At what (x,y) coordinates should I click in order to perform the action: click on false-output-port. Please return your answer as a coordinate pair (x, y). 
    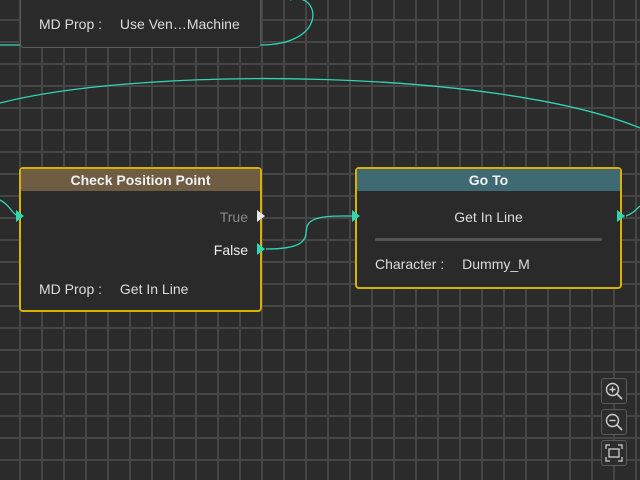
    Looking at the image, I should click on (261, 249).